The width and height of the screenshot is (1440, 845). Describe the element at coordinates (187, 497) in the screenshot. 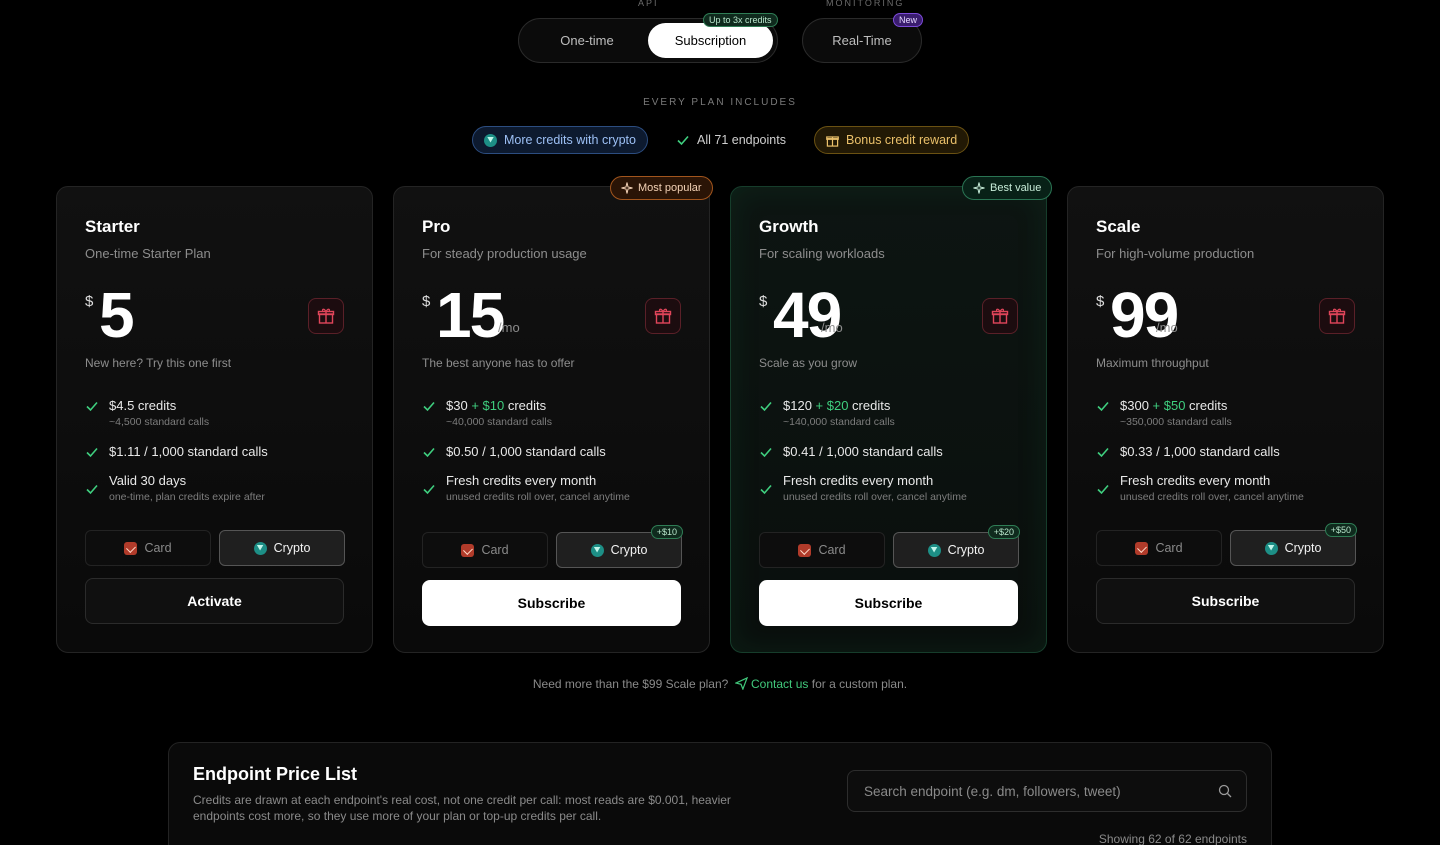

I see `feature-validity-subtext: one-time, plan credits expire after` at that location.